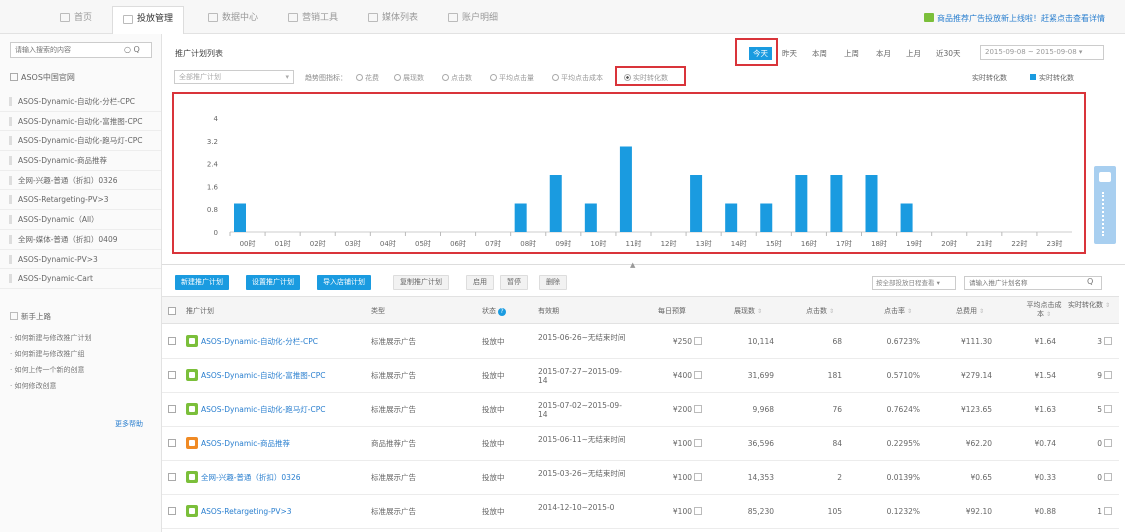 This screenshot has width=1125, height=532. I want to click on col-realtime-conversions: 实时转化数 ⇕, so click(1089, 311).